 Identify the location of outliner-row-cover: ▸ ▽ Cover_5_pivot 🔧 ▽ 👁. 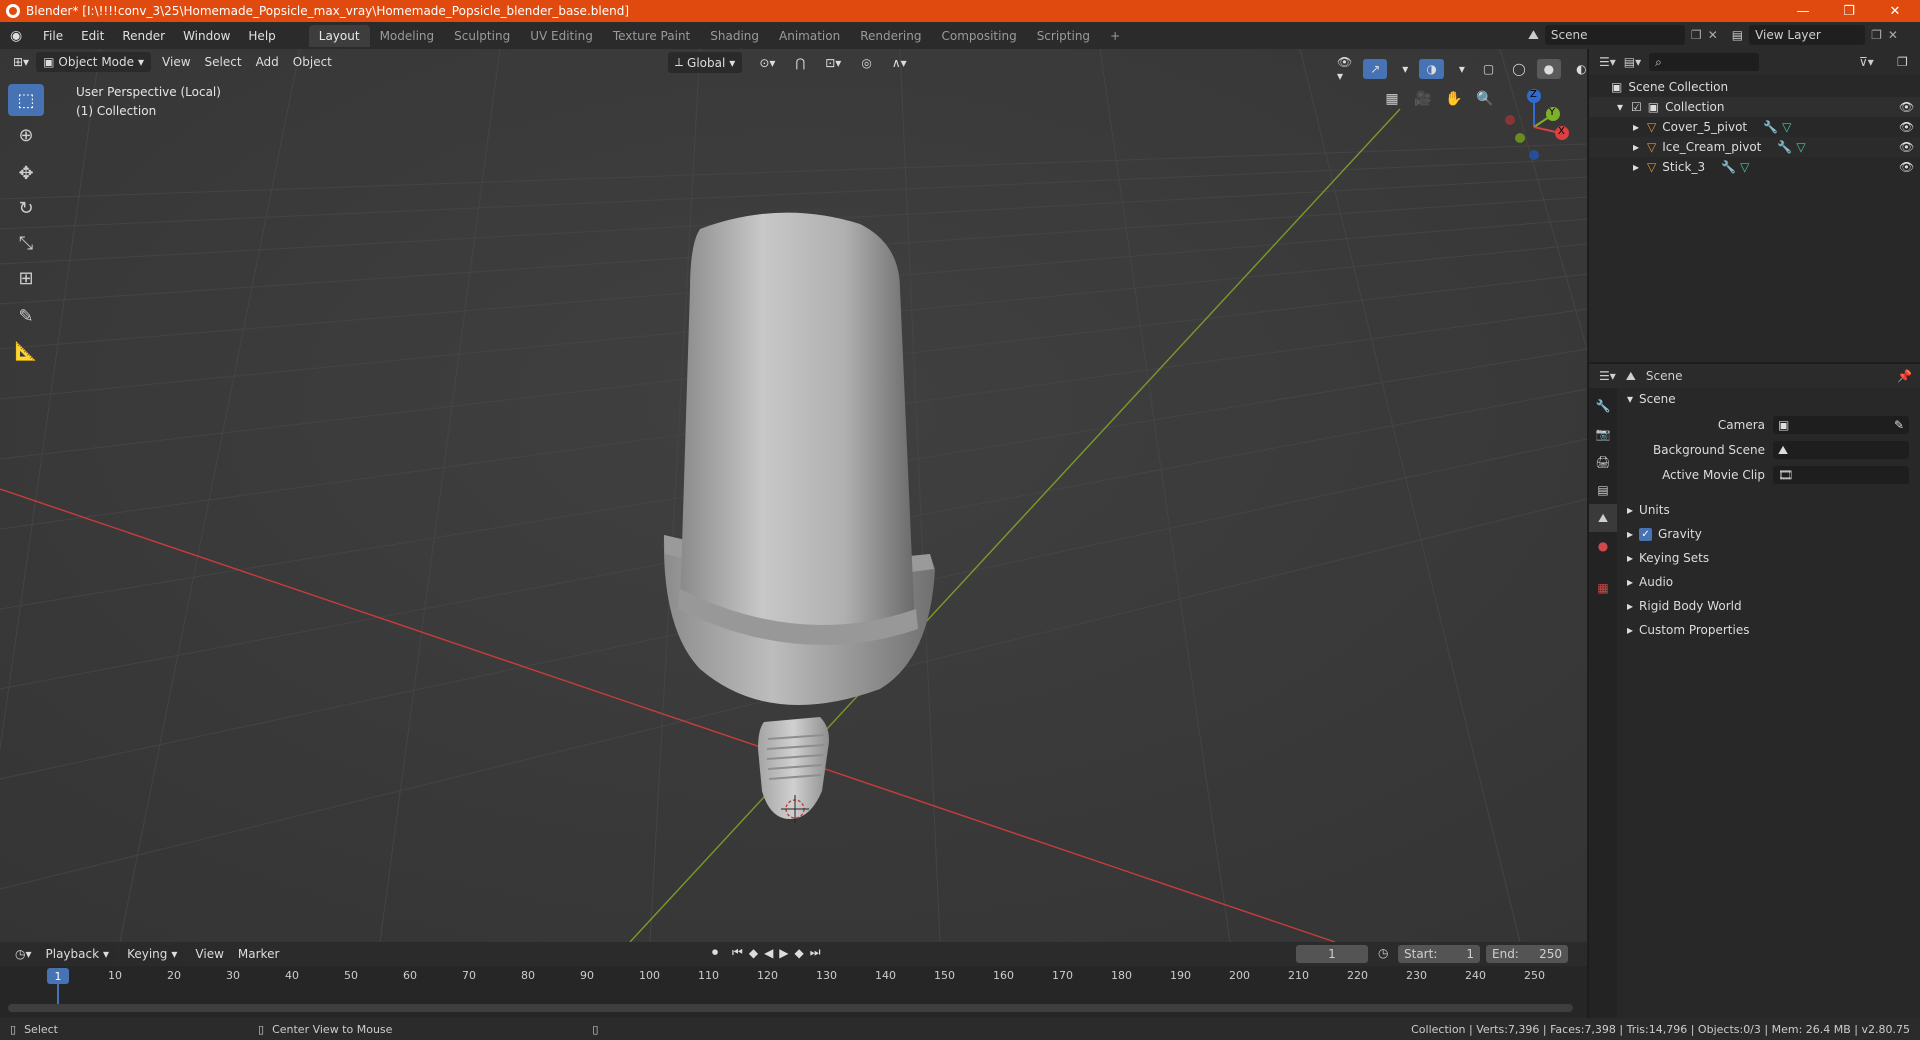
(1754, 127).